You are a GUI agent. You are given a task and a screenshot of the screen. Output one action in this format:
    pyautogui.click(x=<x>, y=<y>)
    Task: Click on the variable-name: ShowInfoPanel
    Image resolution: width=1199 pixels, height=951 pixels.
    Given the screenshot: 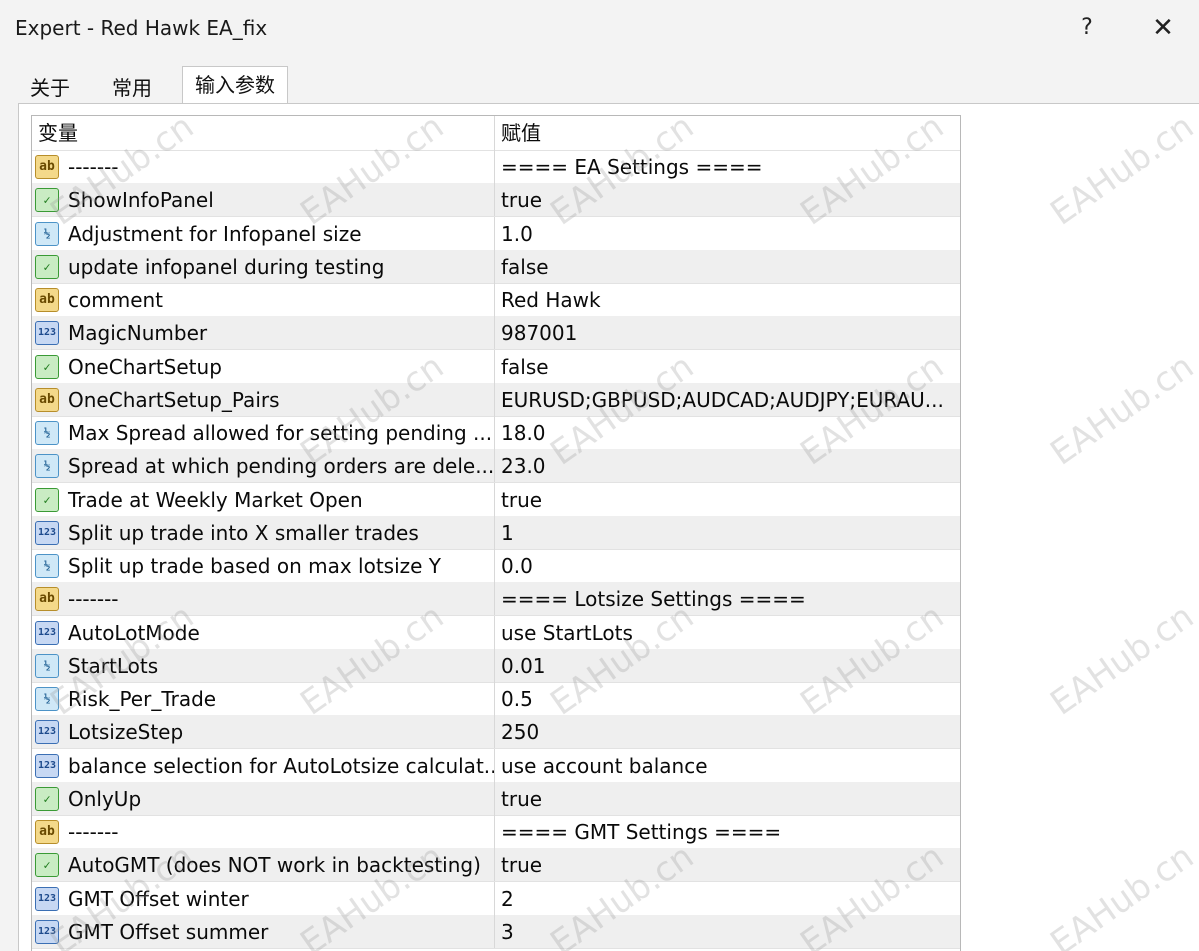 What is the action you would take?
    pyautogui.click(x=141, y=200)
    